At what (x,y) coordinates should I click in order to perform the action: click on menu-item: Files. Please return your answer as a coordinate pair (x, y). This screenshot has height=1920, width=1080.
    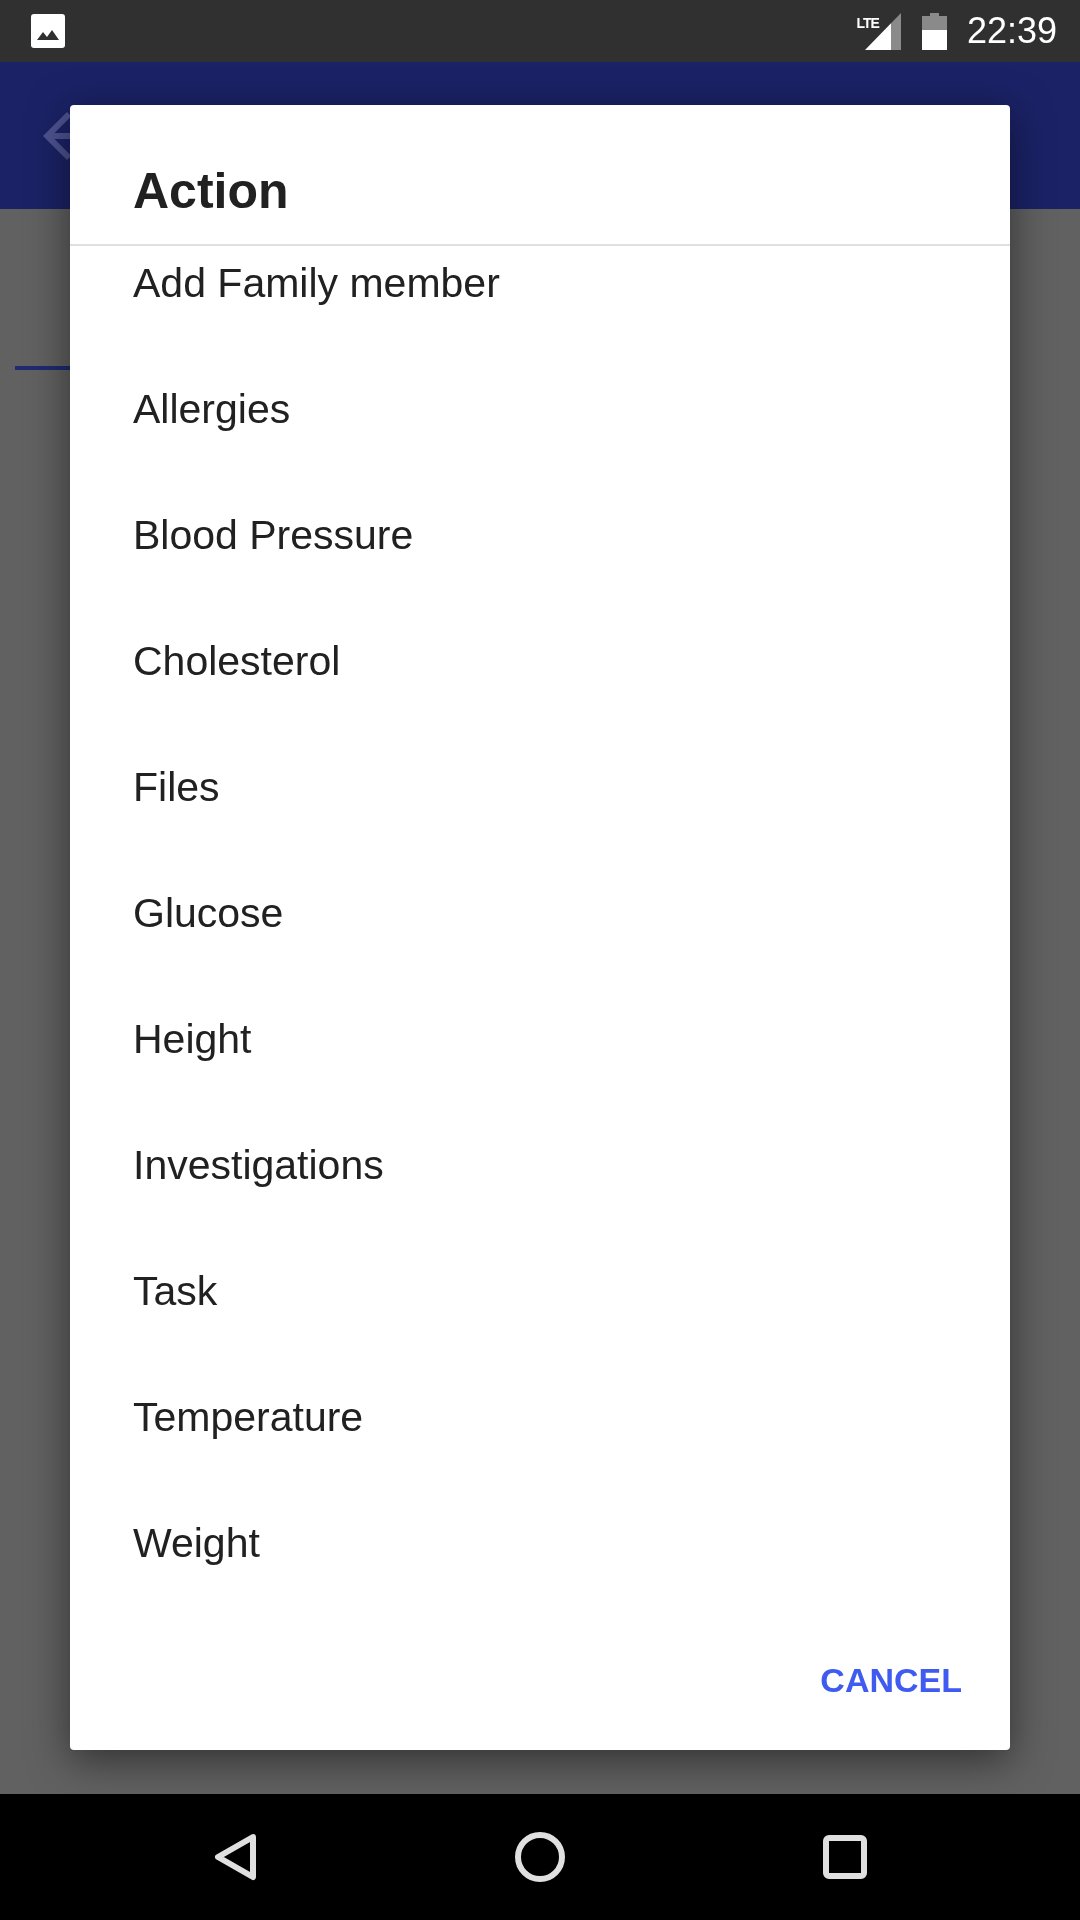
    Looking at the image, I should click on (176, 787).